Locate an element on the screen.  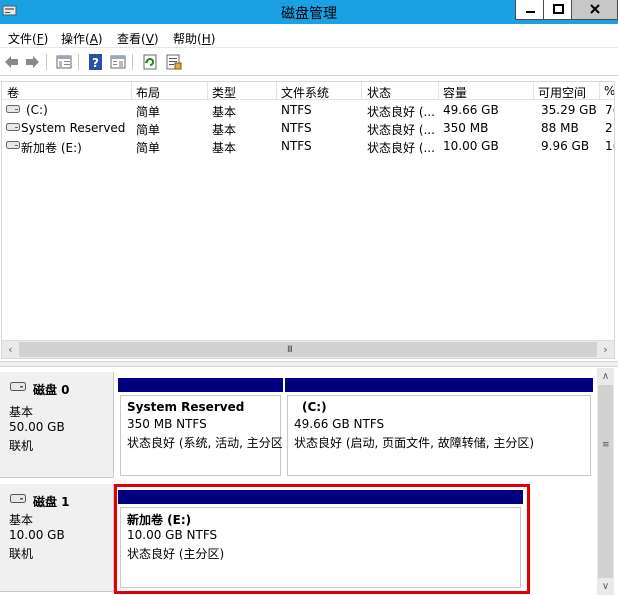
properties-icon is located at coordinates (118, 62).